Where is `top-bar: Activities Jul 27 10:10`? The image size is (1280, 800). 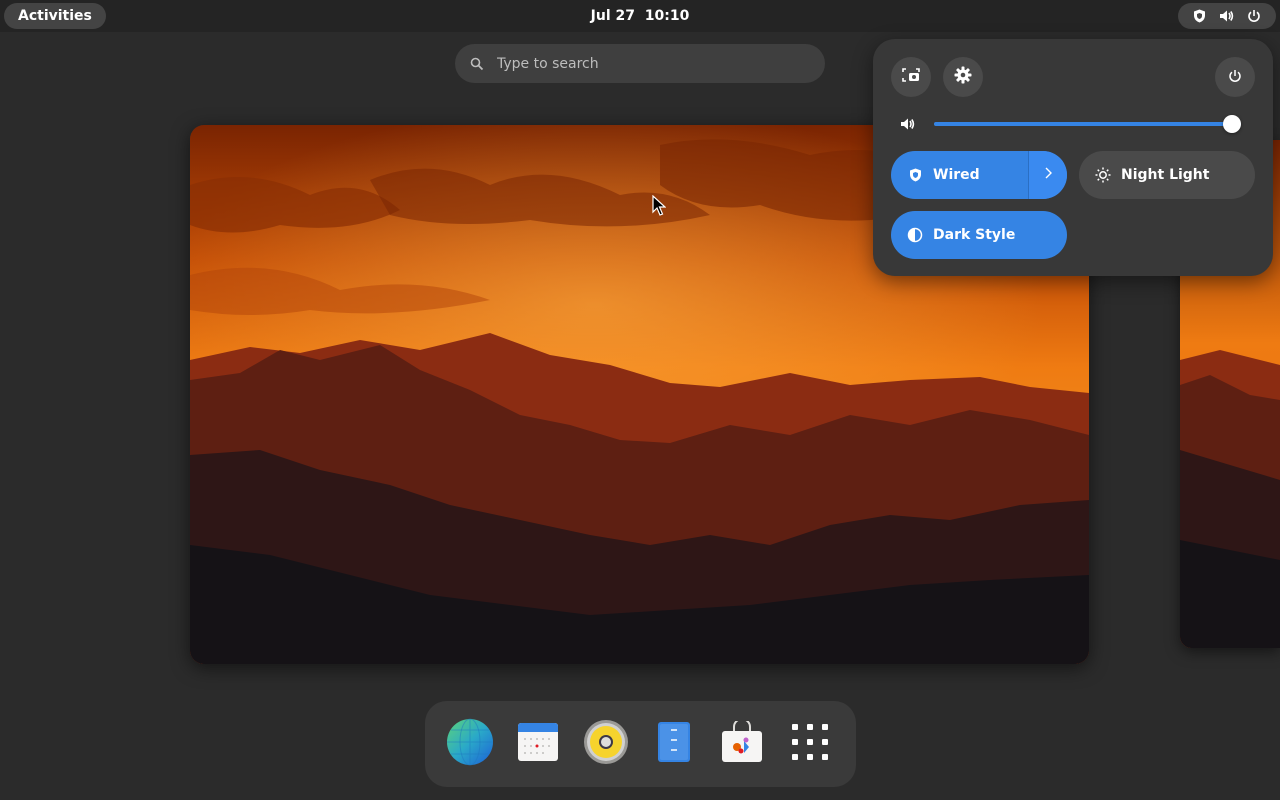
top-bar: Activities Jul 27 10:10 is located at coordinates (640, 16).